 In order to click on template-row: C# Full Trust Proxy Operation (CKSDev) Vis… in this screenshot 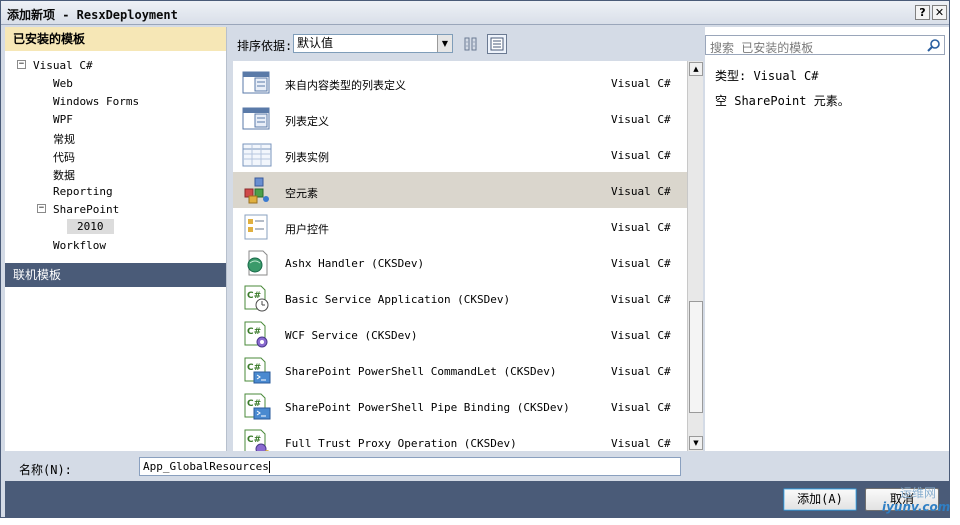, I will do `click(460, 437)`.